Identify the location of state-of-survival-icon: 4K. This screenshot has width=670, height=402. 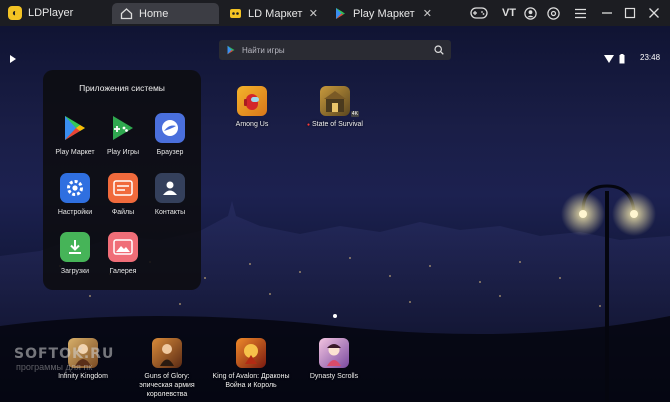
(339, 101).